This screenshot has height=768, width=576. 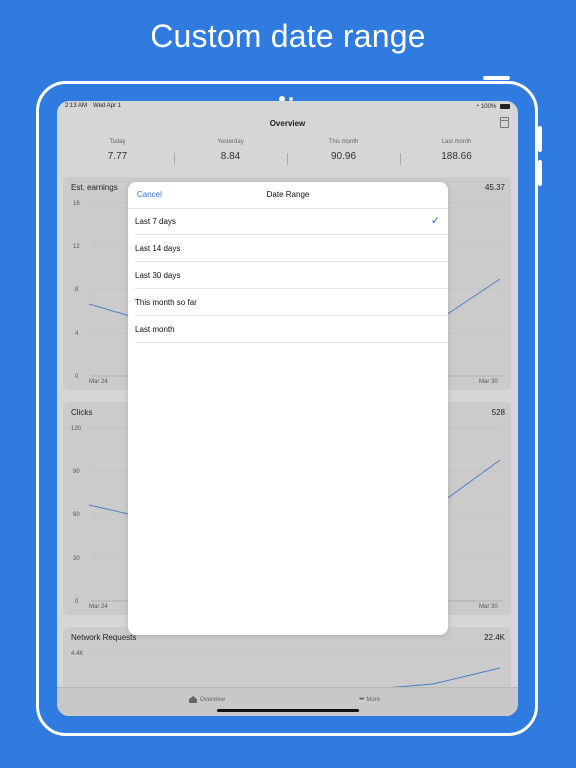 What do you see at coordinates (477, 106) in the screenshot?
I see `wifi-icon: ◔` at bounding box center [477, 106].